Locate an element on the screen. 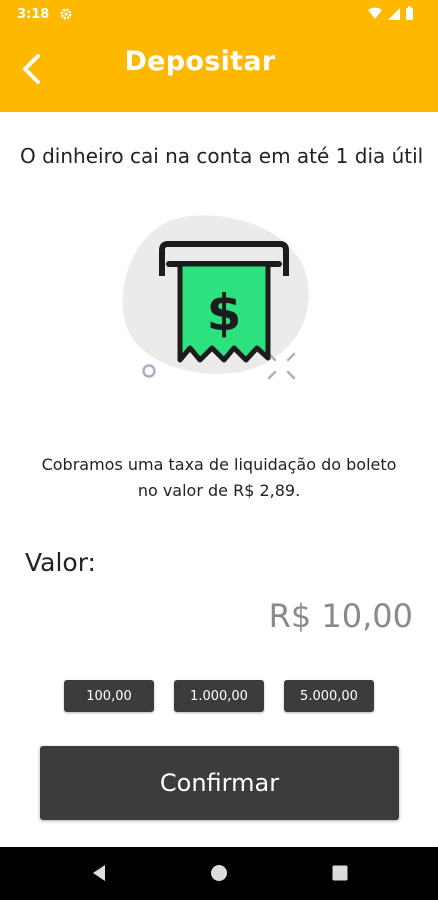  confirm-button: Confirmar is located at coordinates (219, 783).